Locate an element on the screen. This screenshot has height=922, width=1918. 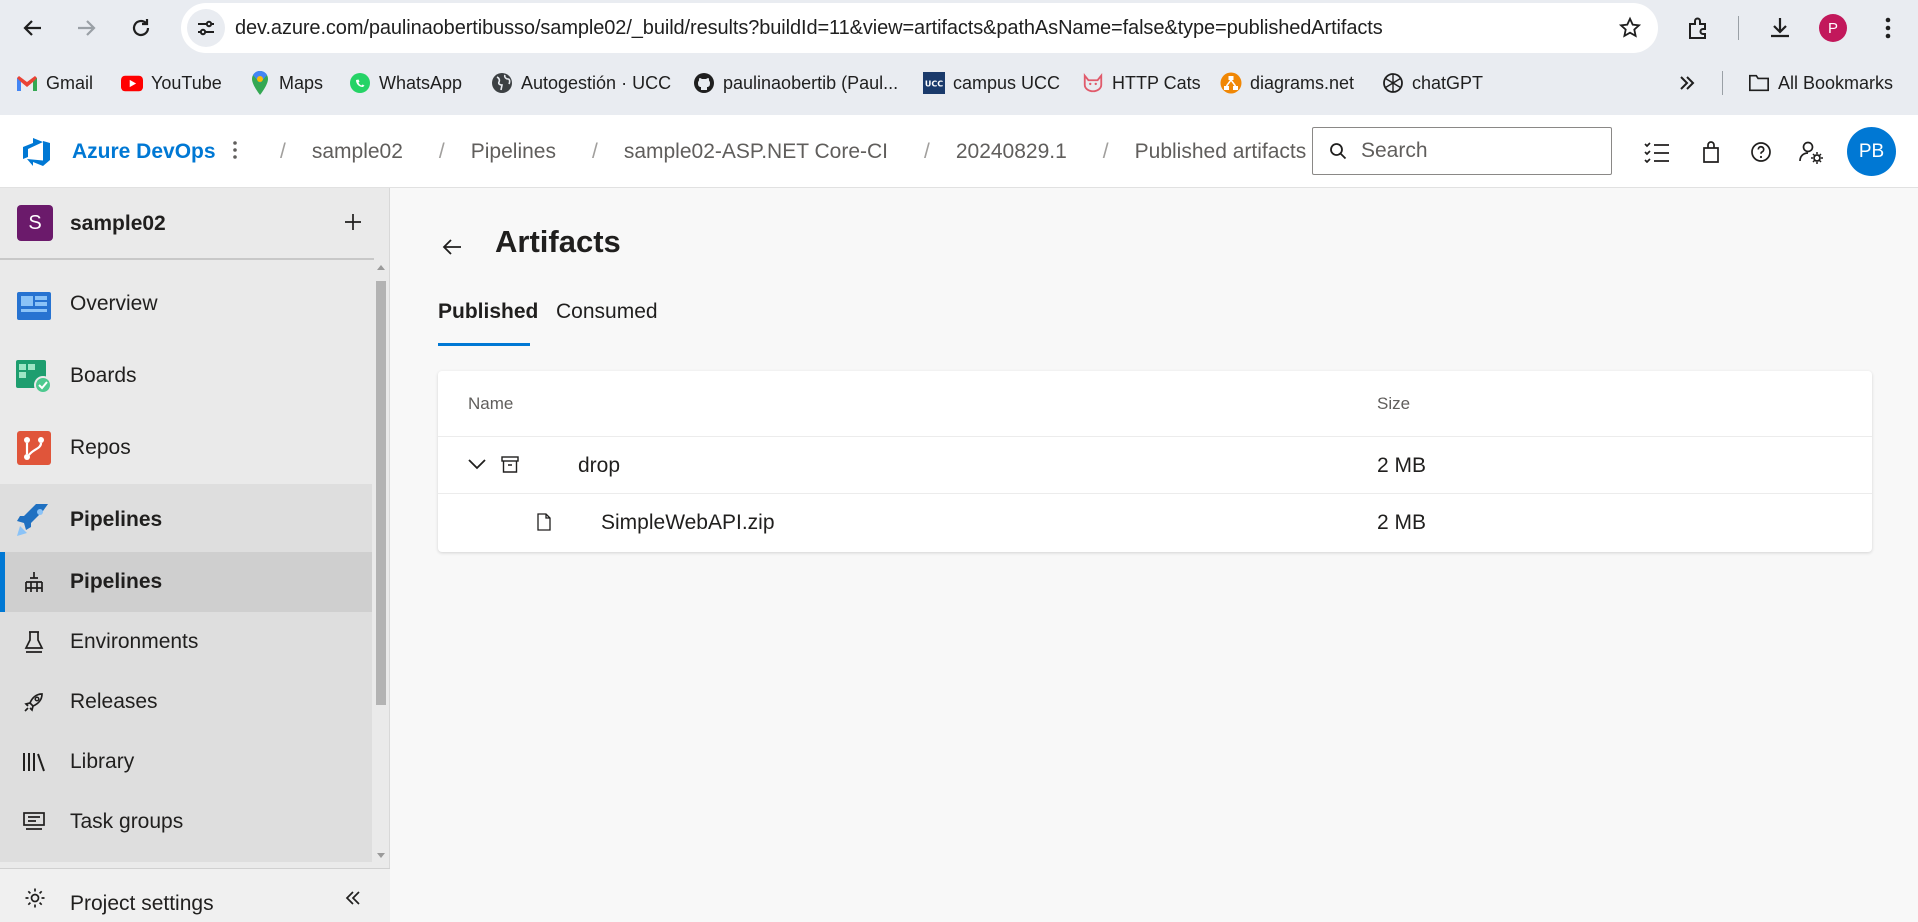
brand-name: Azure DevOps is located at coordinates (144, 151).